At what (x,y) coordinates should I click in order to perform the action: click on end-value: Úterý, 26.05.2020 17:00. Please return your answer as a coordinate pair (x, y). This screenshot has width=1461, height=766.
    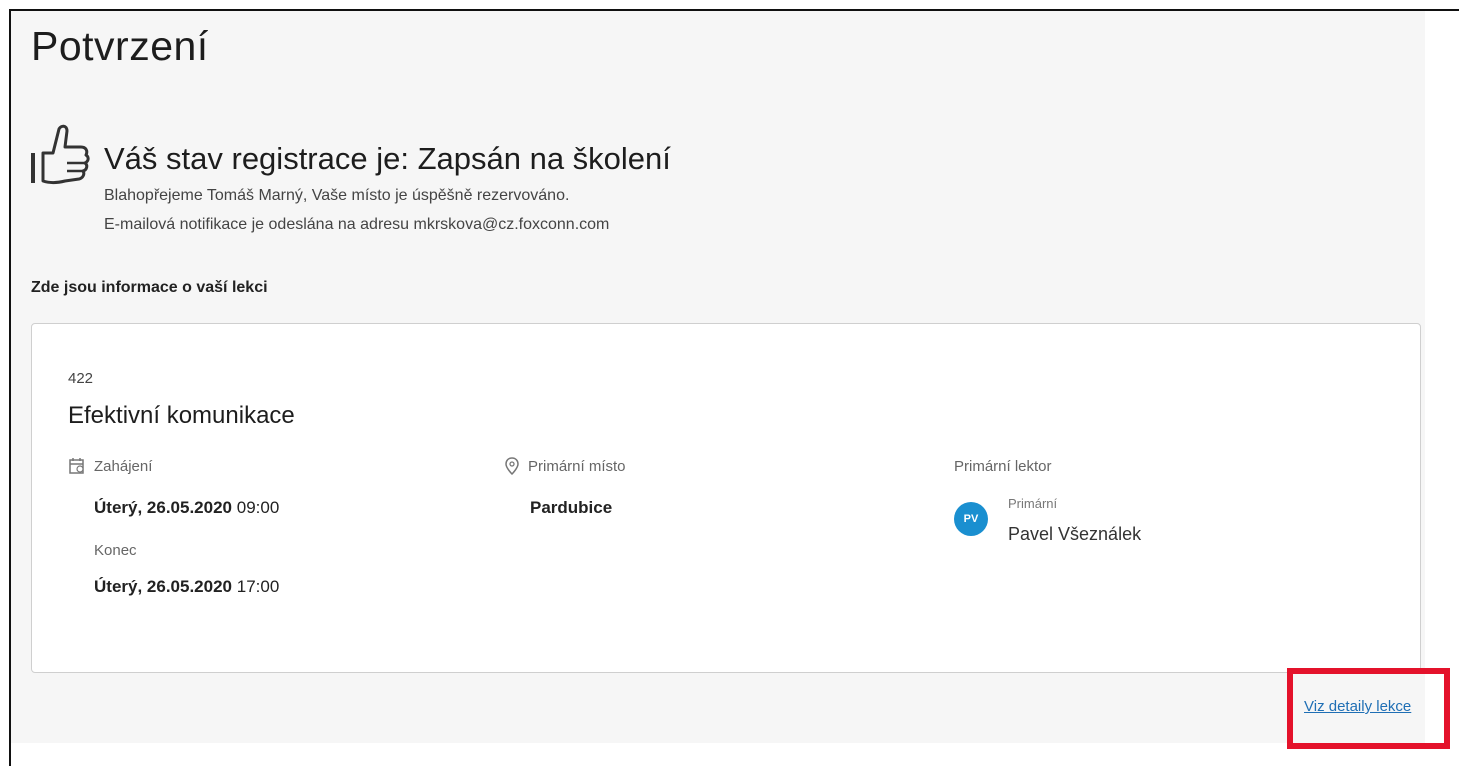
    Looking at the image, I should click on (281, 587).